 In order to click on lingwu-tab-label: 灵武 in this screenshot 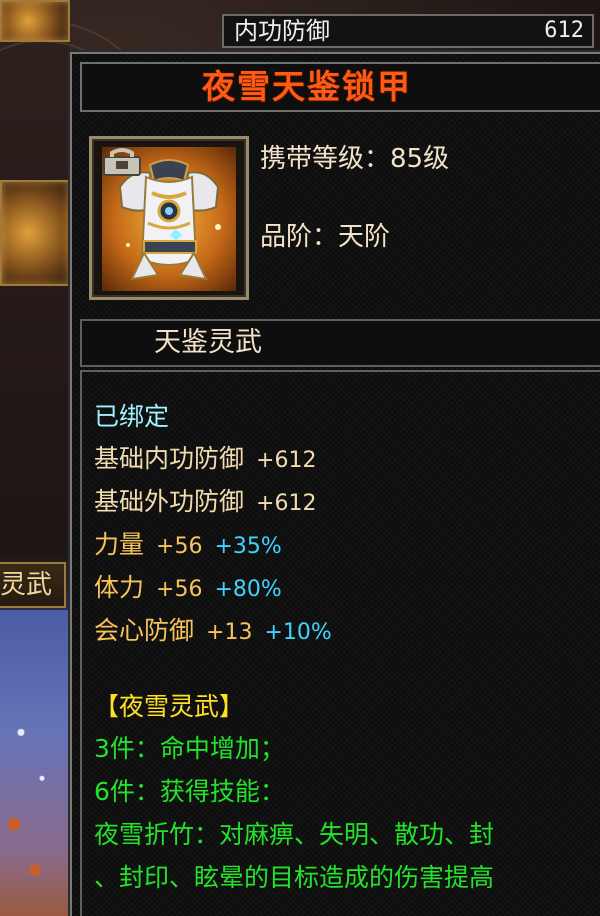, I will do `click(26, 585)`.